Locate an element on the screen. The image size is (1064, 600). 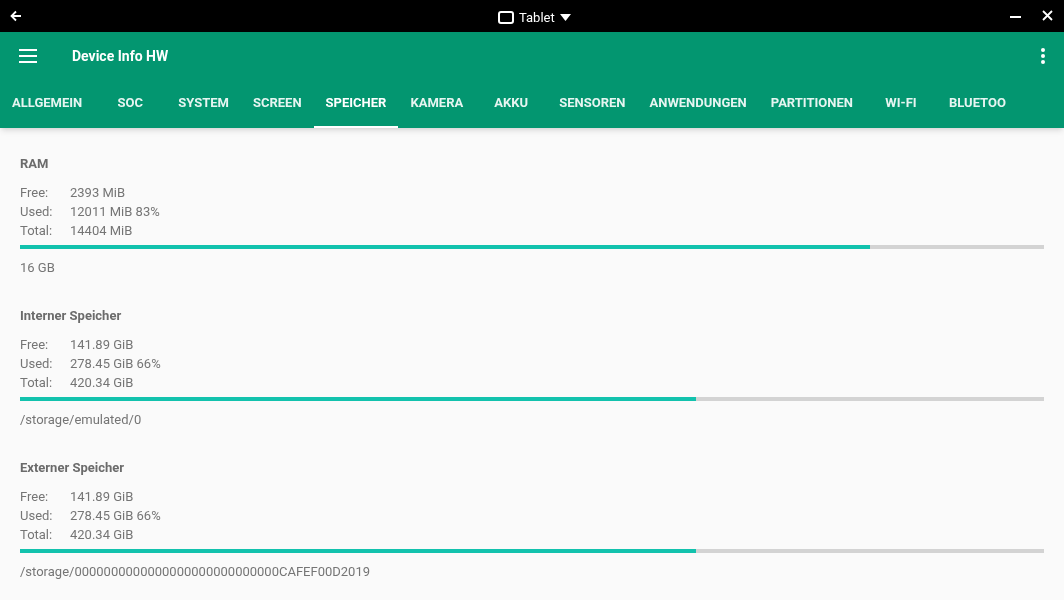
minimize-icon is located at coordinates (1015, 16).